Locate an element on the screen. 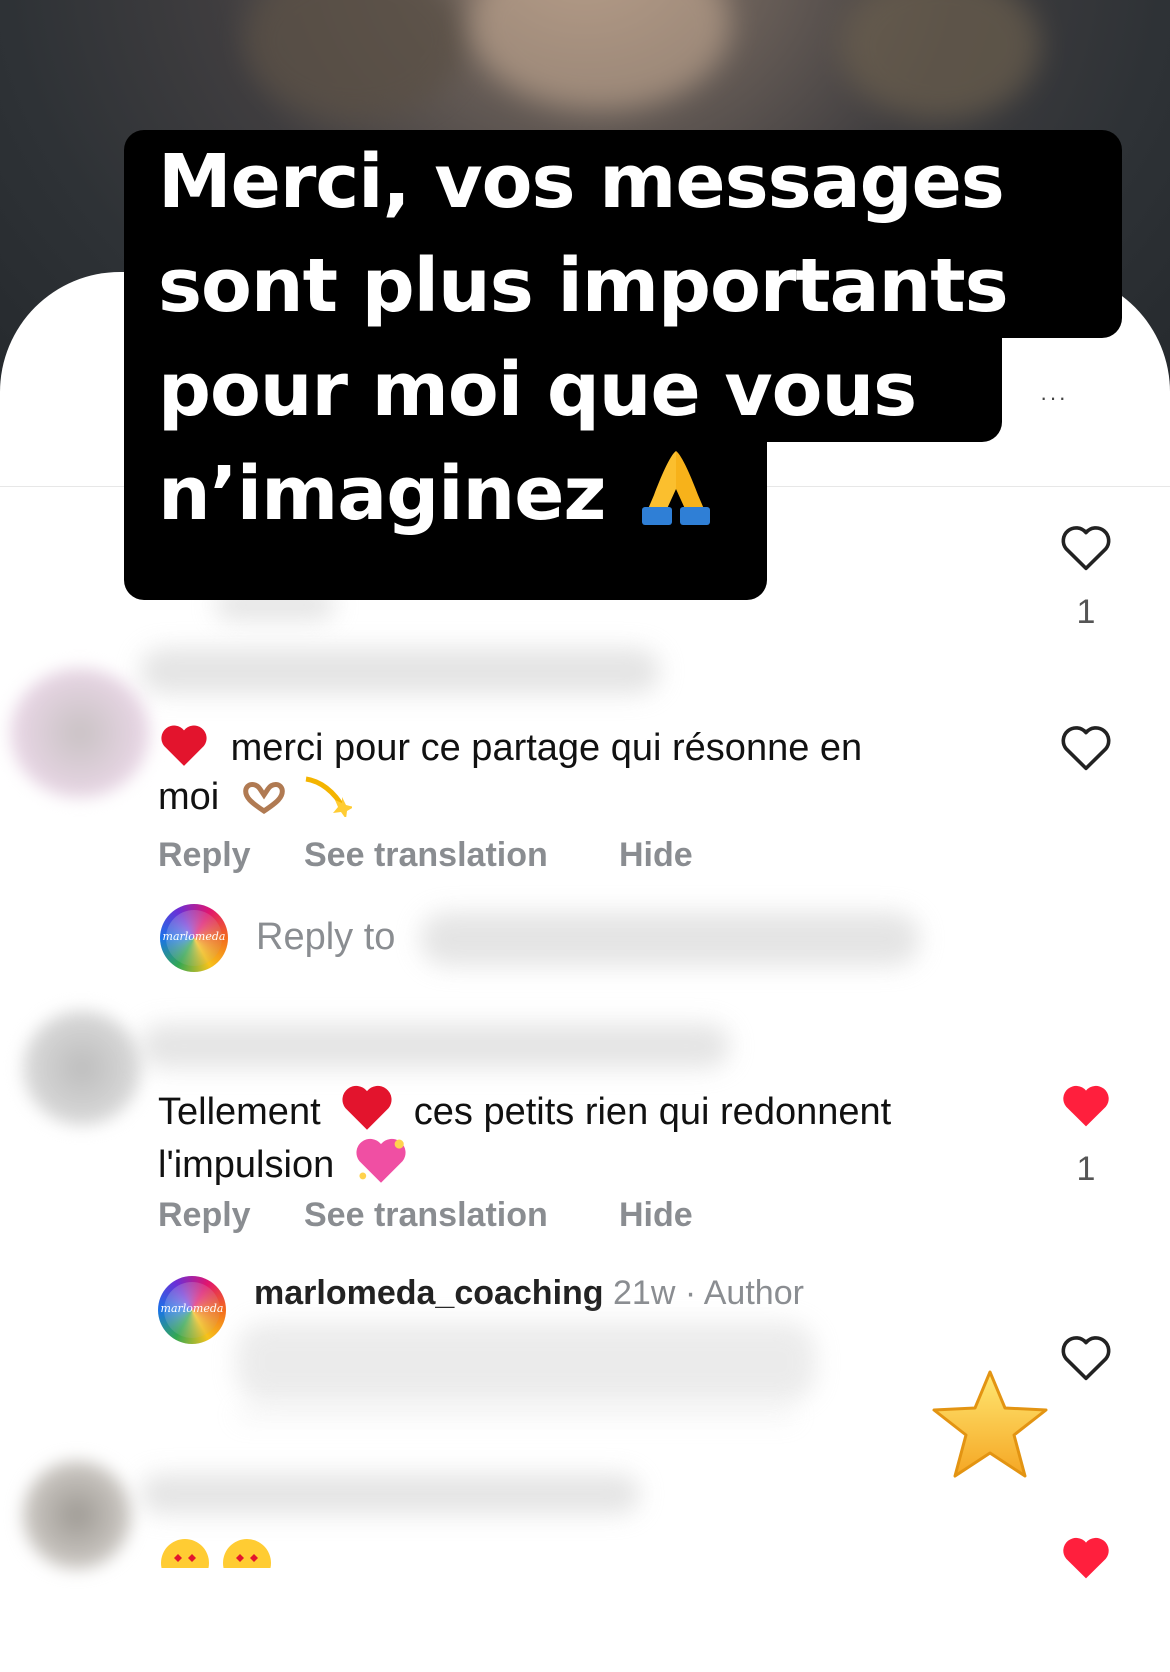  more-options-icon: ··· is located at coordinates (1054, 398).